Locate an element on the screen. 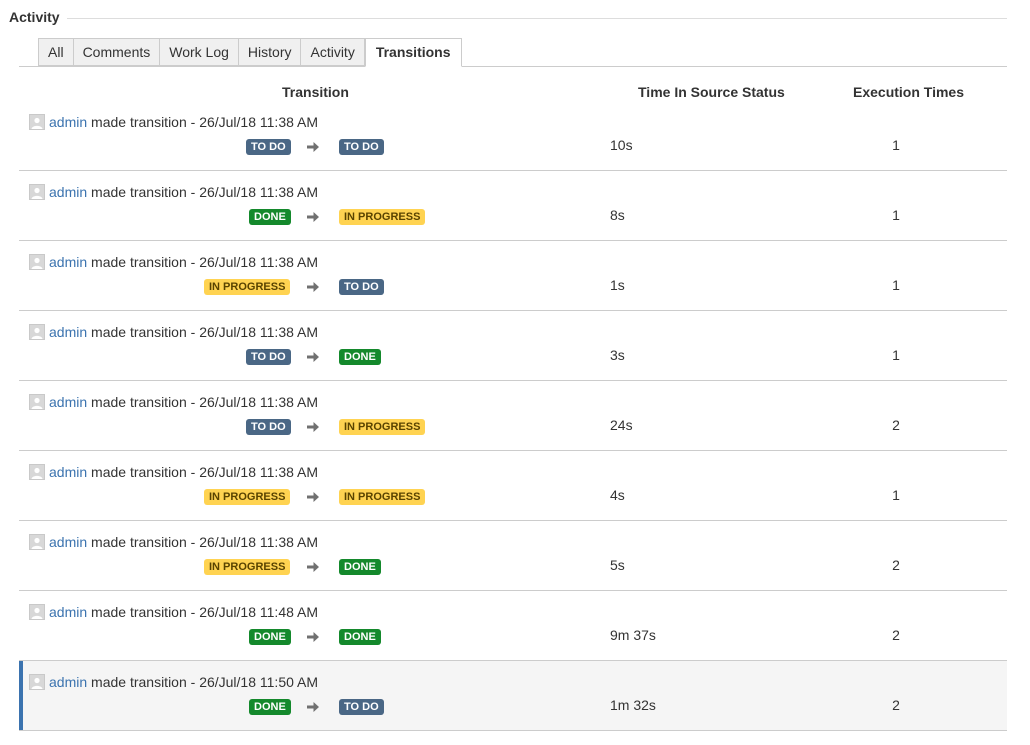 Image resolution: width=1030 pixels, height=745 pixels. tab-activity: Activity is located at coordinates (332, 52).